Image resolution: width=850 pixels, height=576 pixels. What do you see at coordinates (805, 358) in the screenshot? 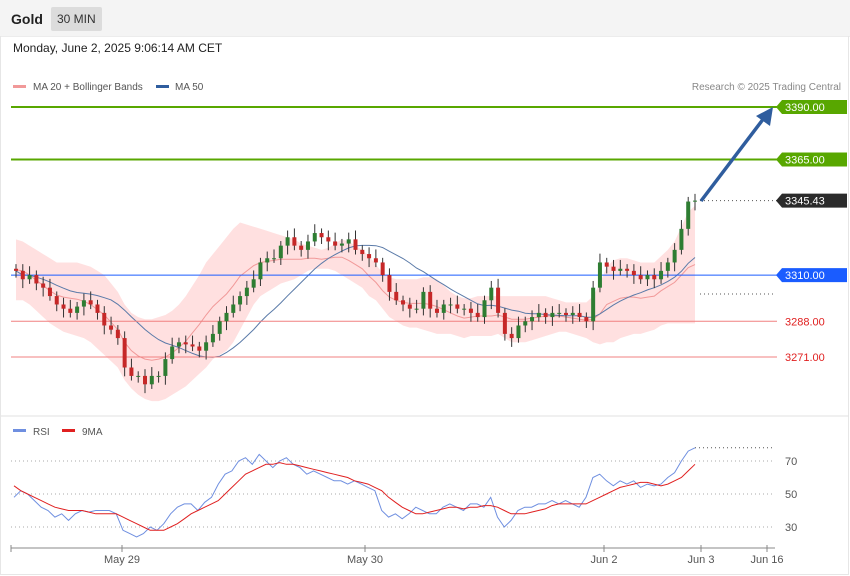
I see `level-label-3271.00: 3271.00` at bounding box center [805, 358].